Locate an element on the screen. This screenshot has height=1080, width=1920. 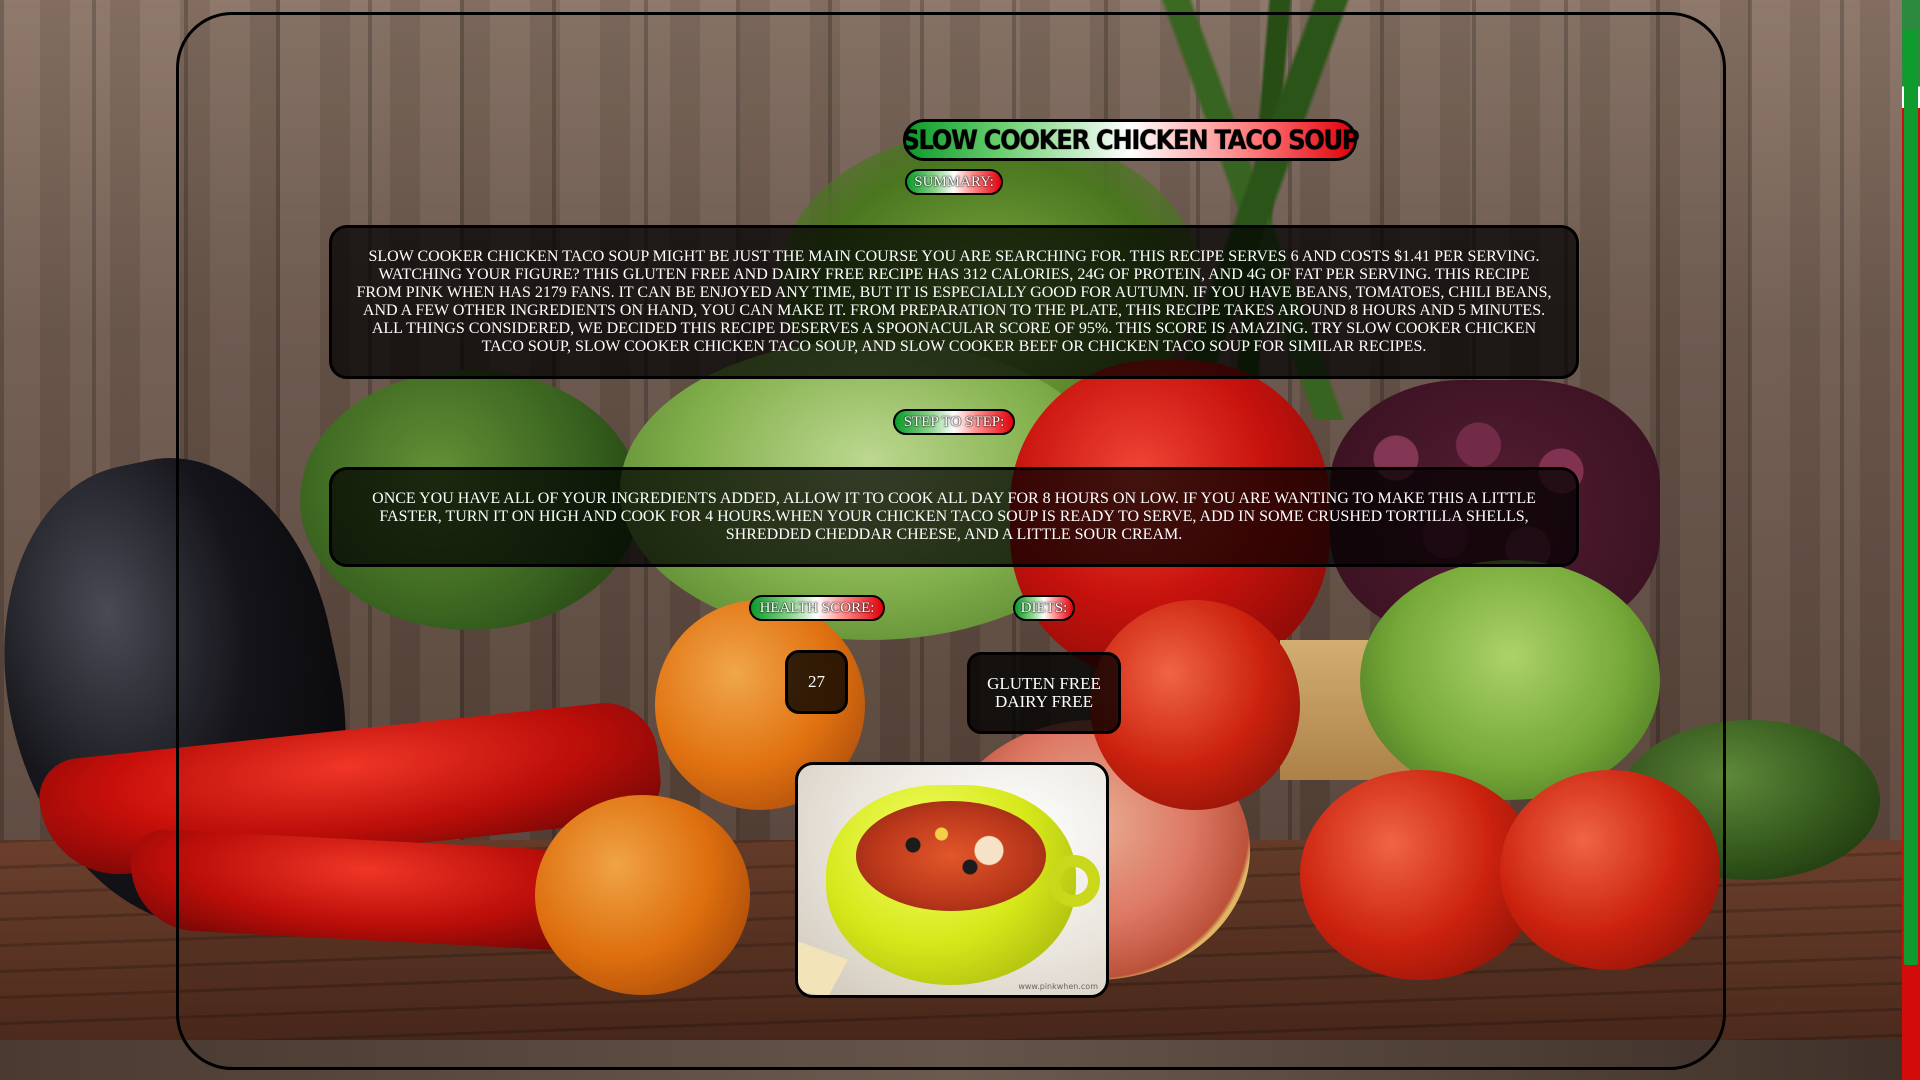
health-score-label: HEALTH SCORE: is located at coordinates (817, 608).